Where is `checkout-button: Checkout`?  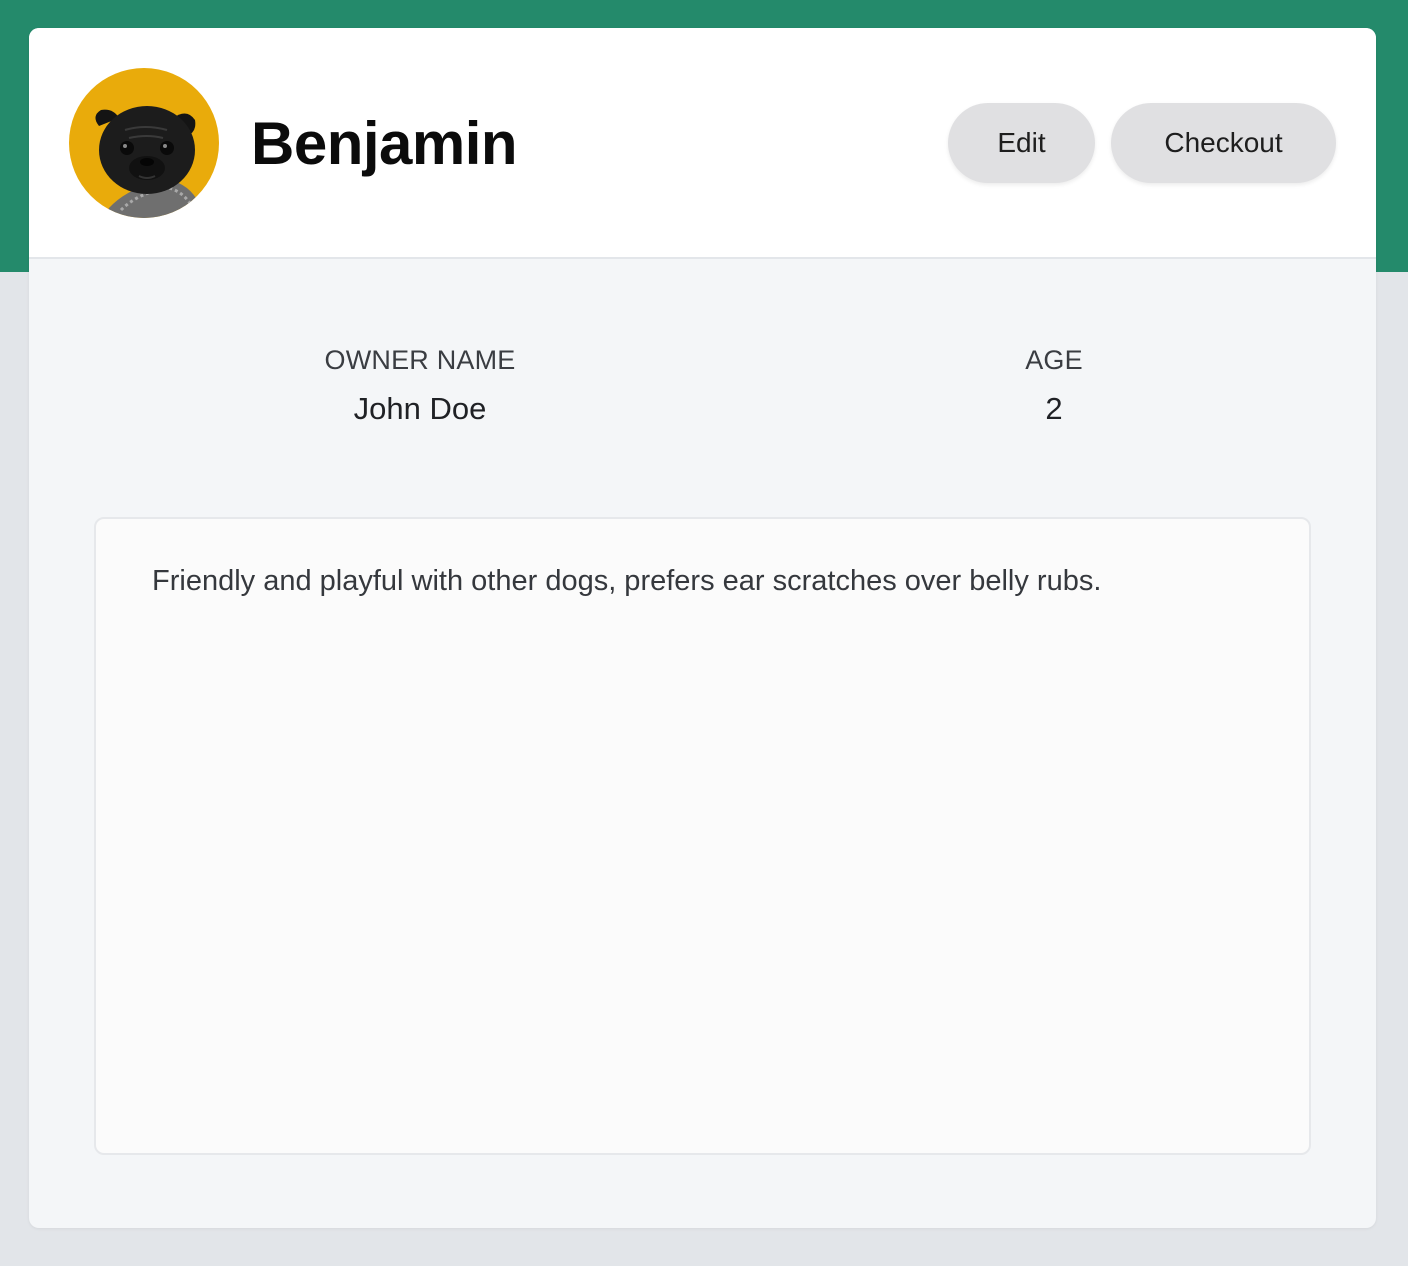 checkout-button: Checkout is located at coordinates (1223, 143).